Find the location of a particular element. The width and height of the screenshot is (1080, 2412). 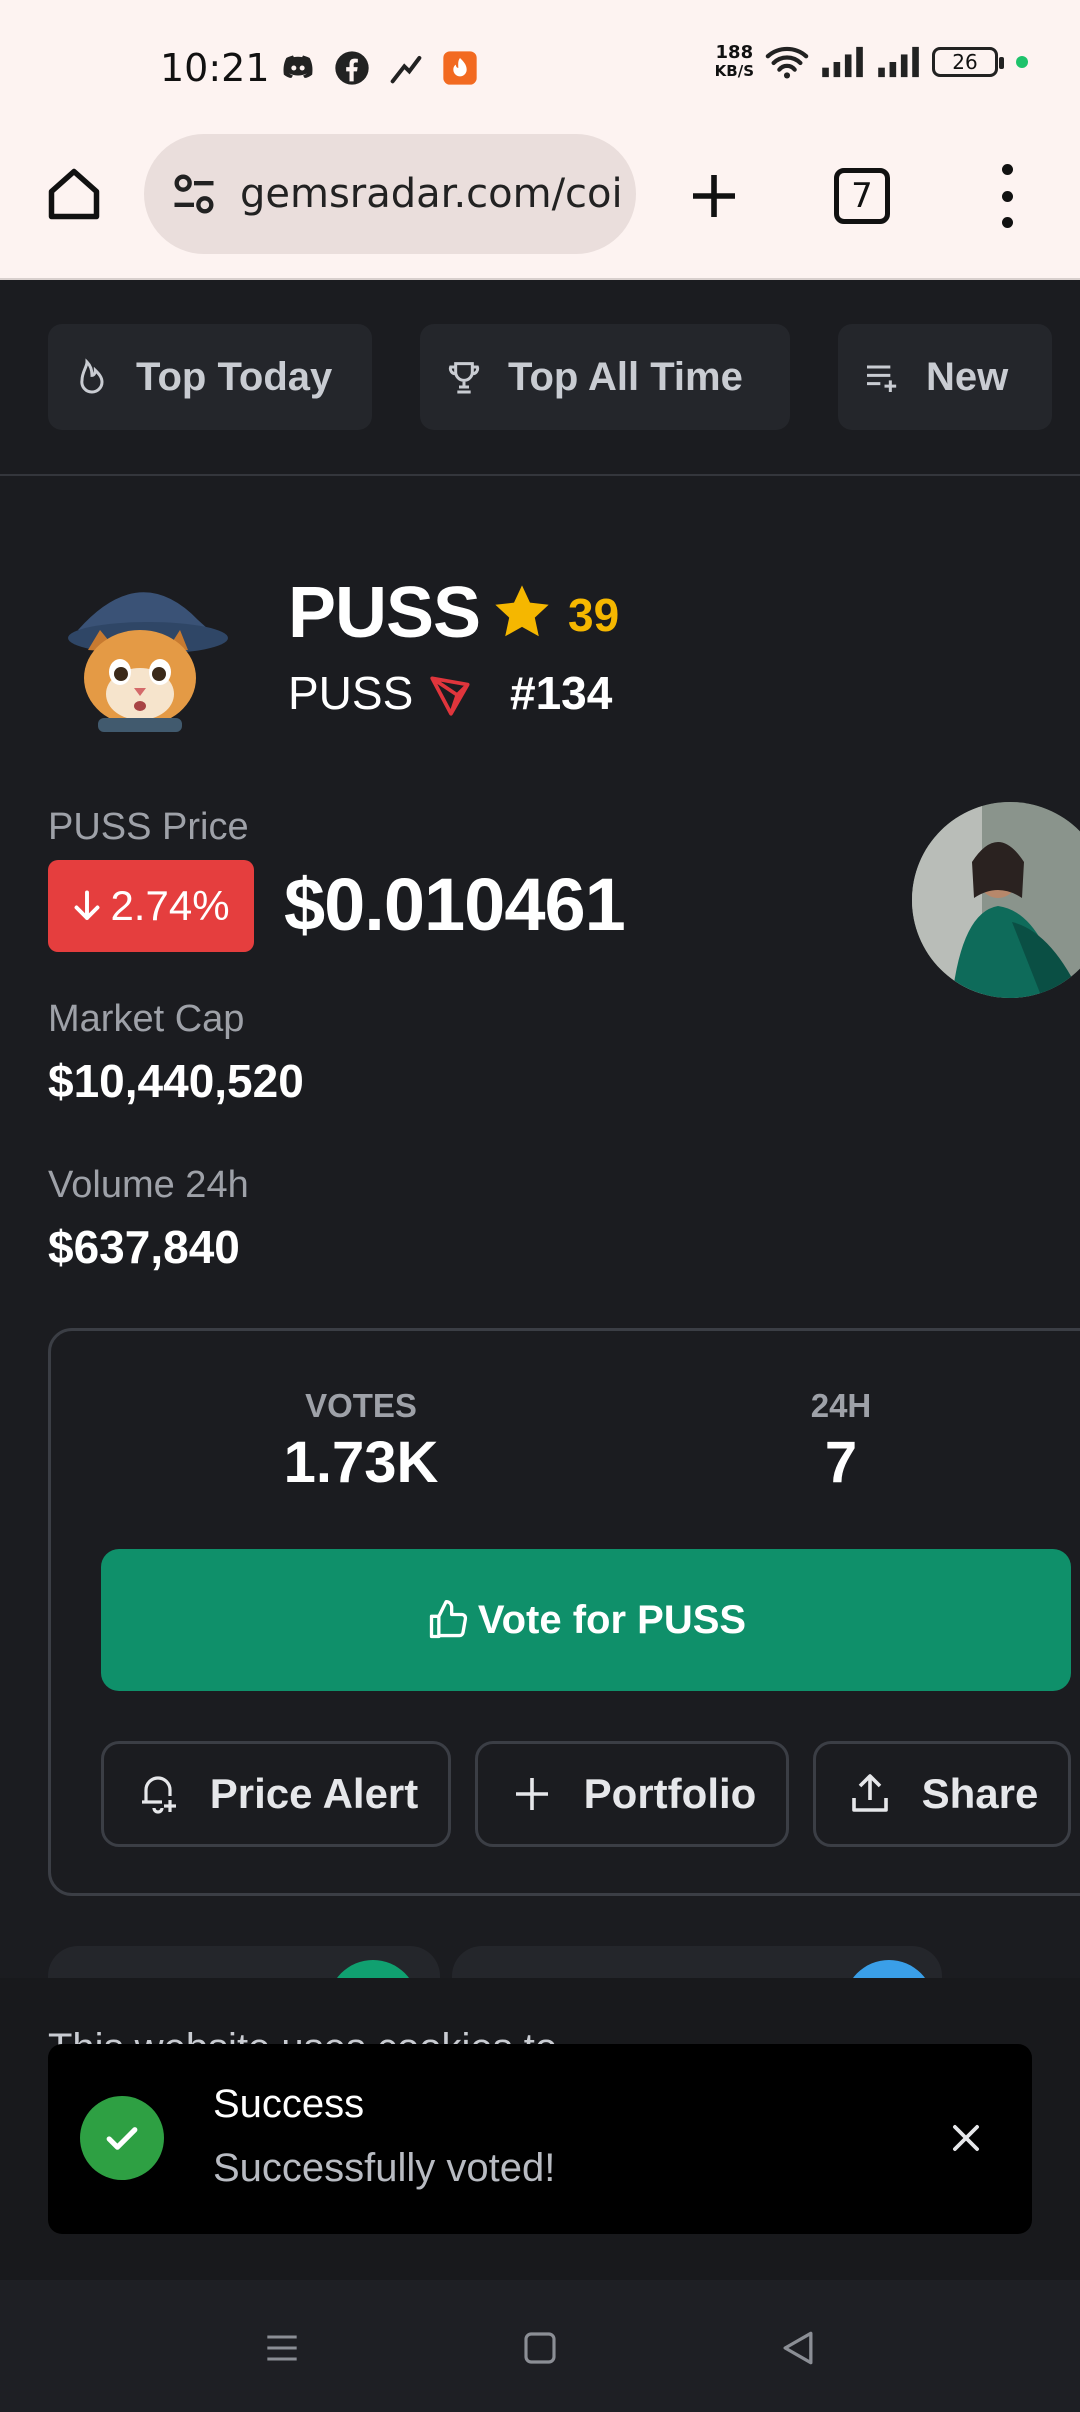

toast-message: Successfully voted! is located at coordinates (384, 2168).